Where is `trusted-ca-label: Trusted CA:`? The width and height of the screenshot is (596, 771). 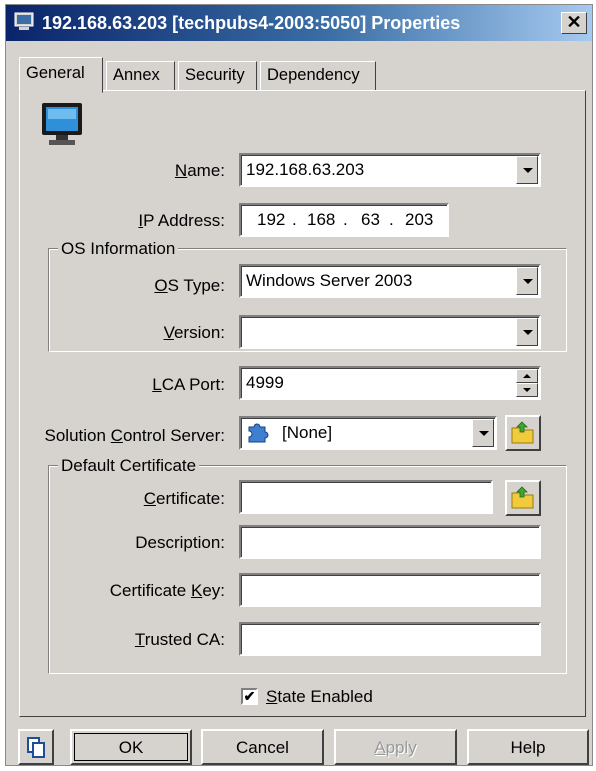 trusted-ca-label: Trusted CA: is located at coordinates (179, 639).